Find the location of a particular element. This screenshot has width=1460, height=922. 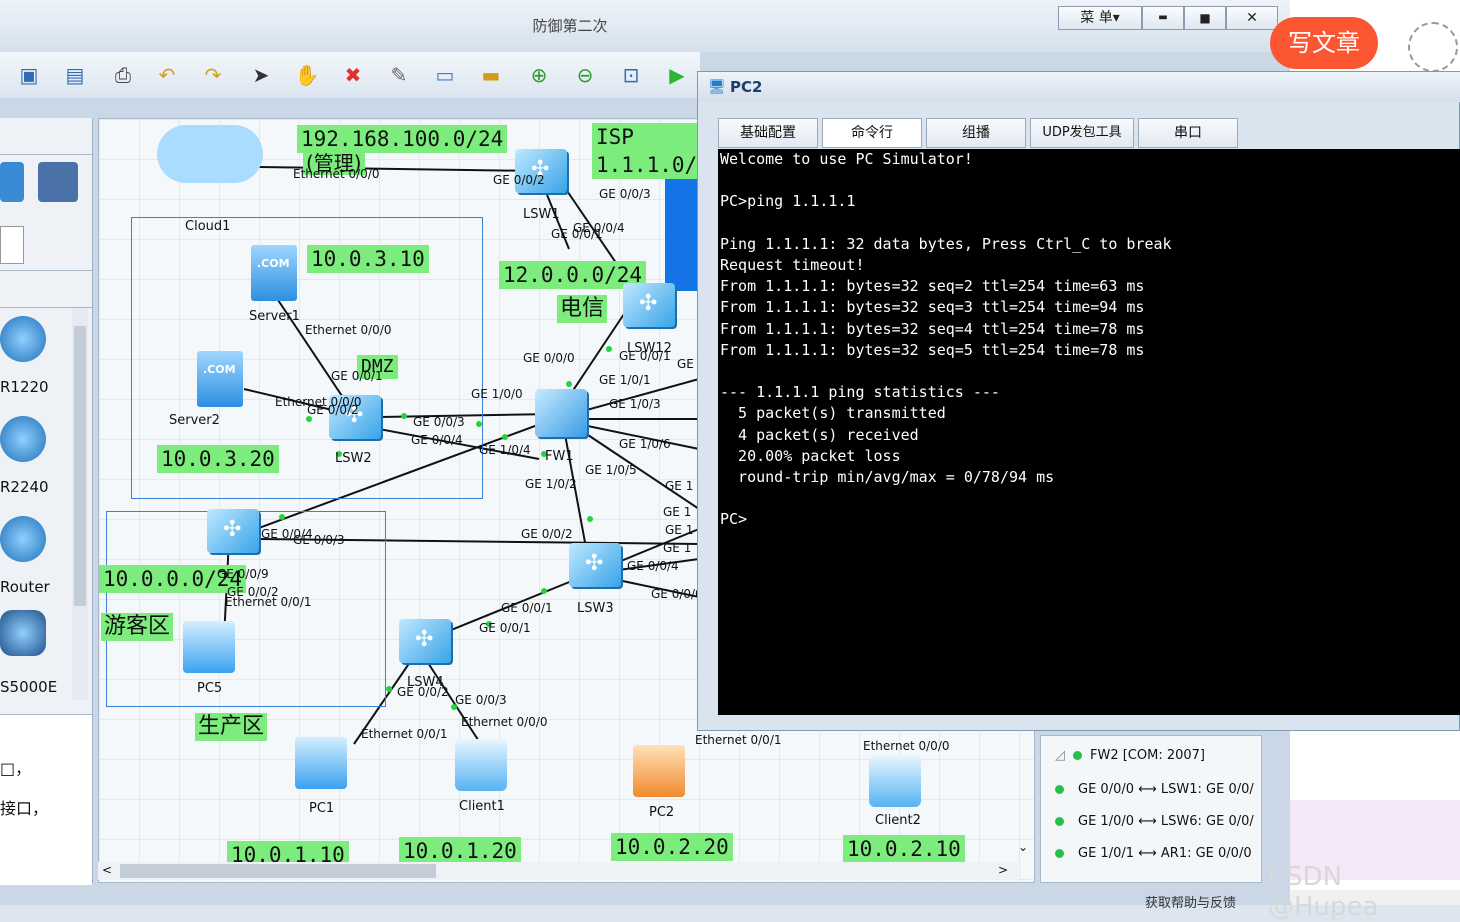

router-ar2240-icon is located at coordinates (23, 439).